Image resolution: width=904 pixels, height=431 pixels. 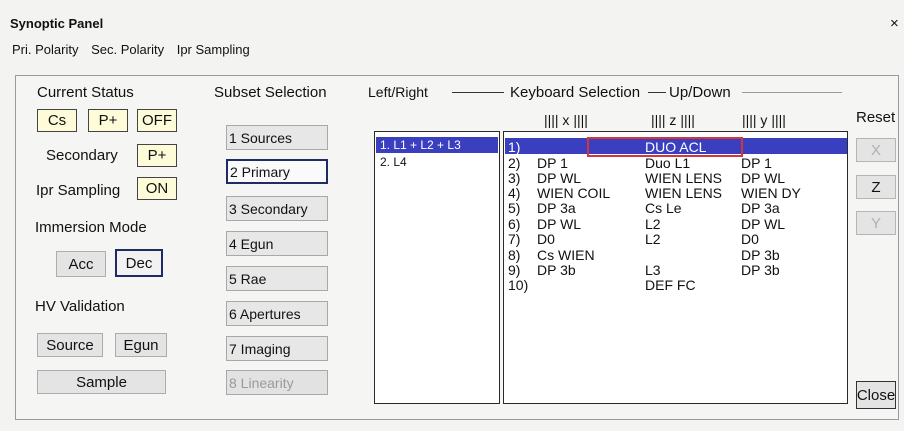 I want to click on row-number: 5), so click(x=514, y=208).